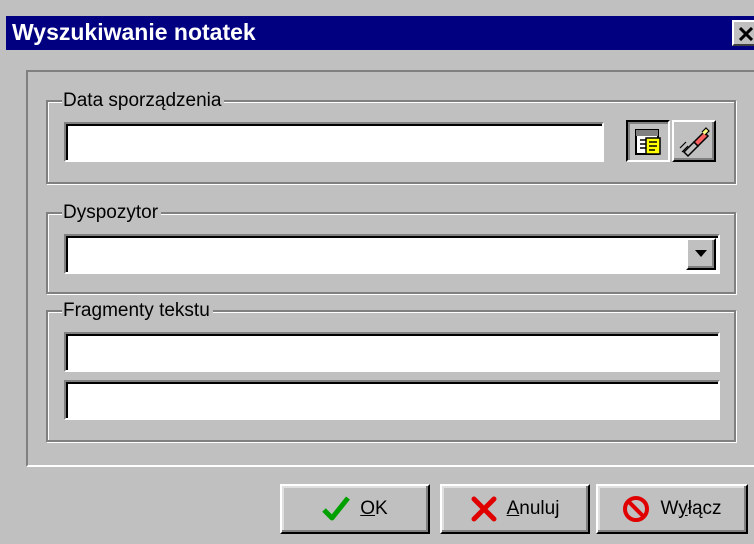 This screenshot has width=754, height=544. Describe the element at coordinates (636, 509) in the screenshot. I see `no-entry-icon` at that location.